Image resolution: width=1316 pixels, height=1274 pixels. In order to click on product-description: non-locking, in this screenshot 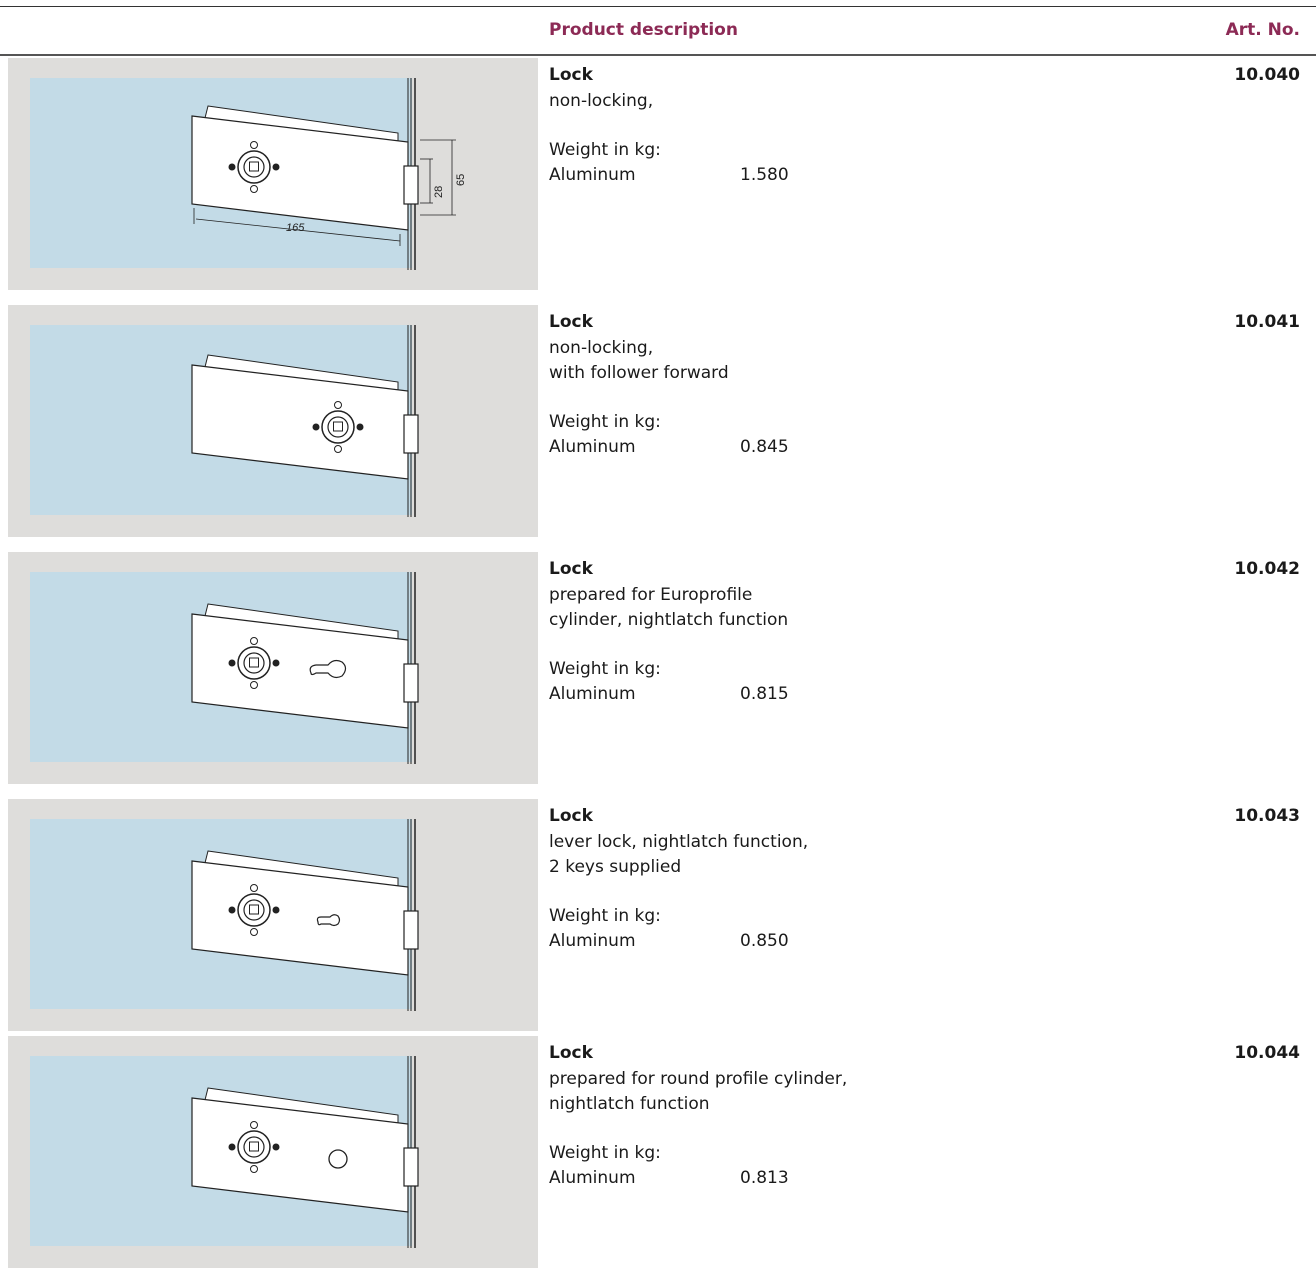, I will do `click(601, 101)`.